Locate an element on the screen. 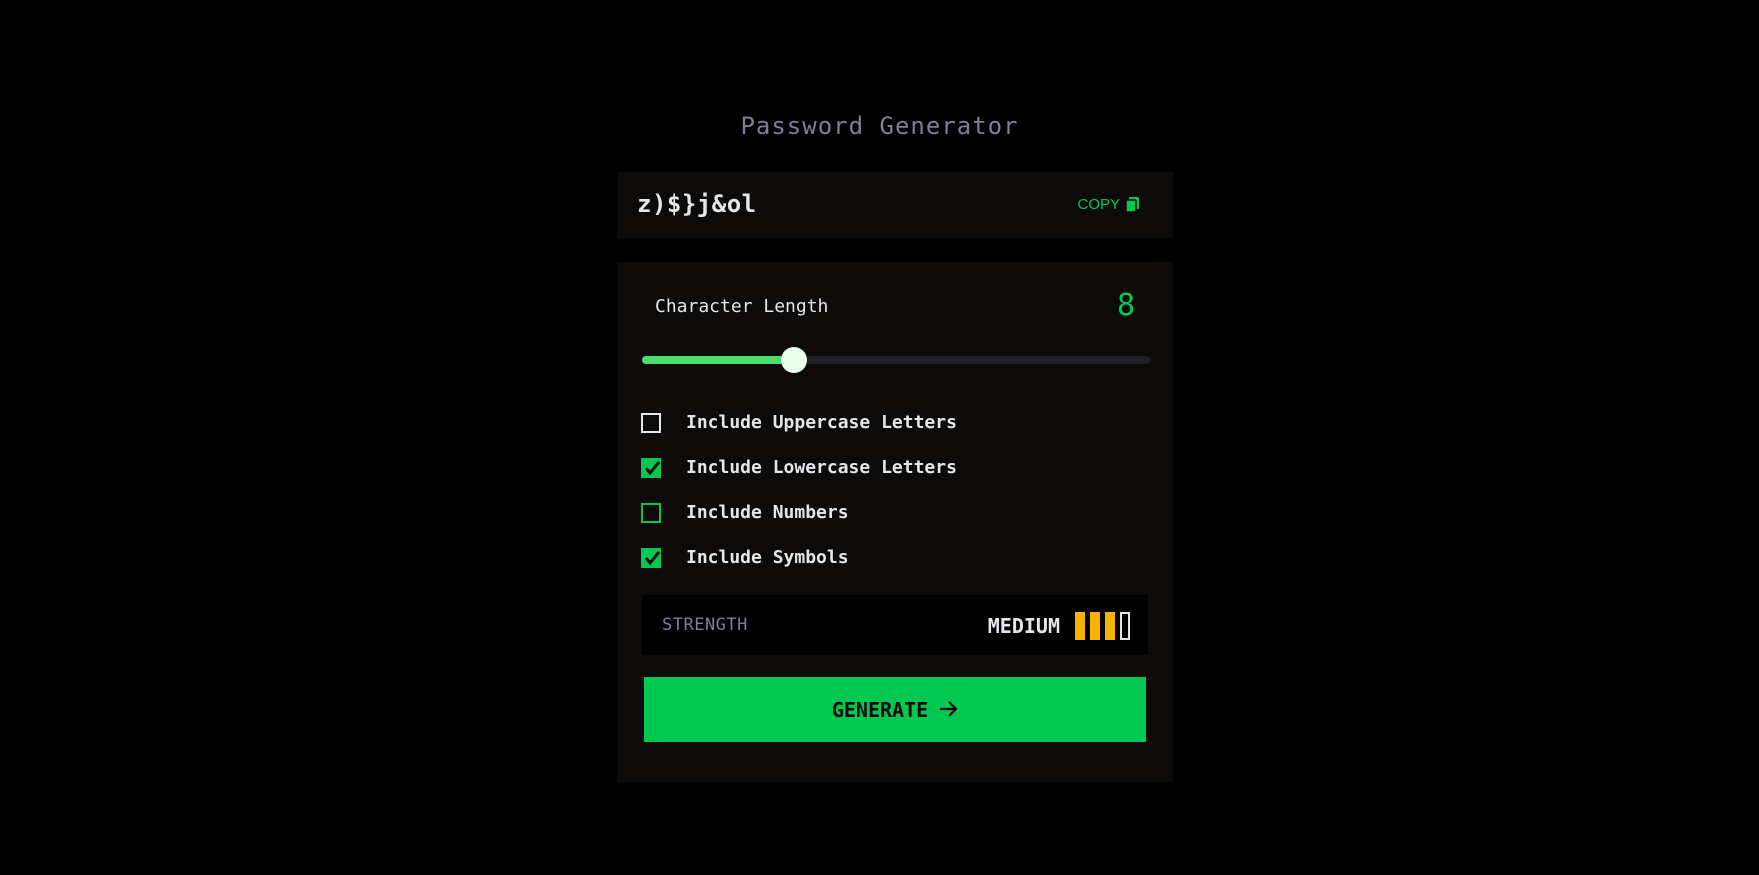  slider-track is located at coordinates (896, 360).